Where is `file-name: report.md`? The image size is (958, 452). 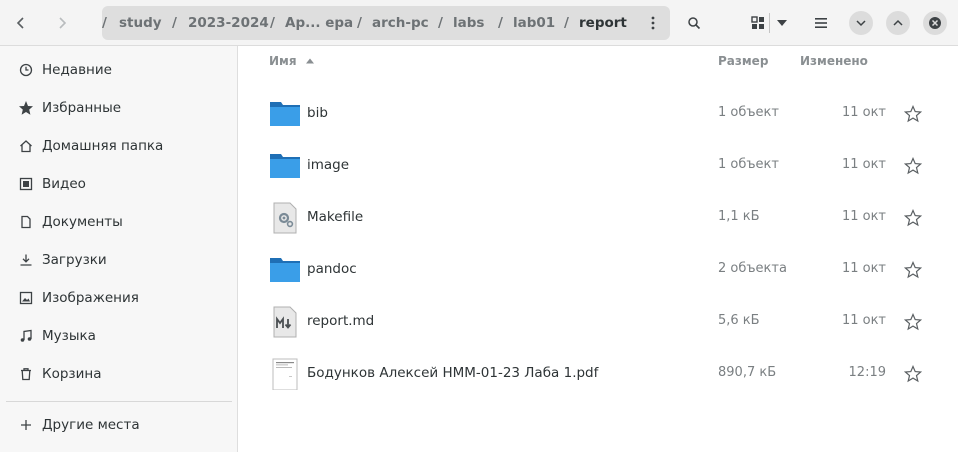
file-name: report.md is located at coordinates (341, 321).